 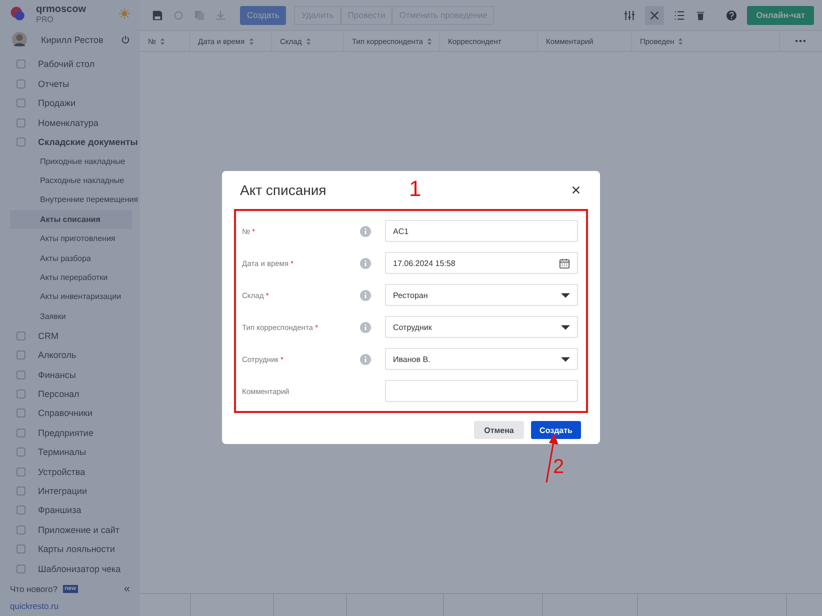 What do you see at coordinates (70, 491) in the screenshot?
I see `sidebar-item: Интеграции` at bounding box center [70, 491].